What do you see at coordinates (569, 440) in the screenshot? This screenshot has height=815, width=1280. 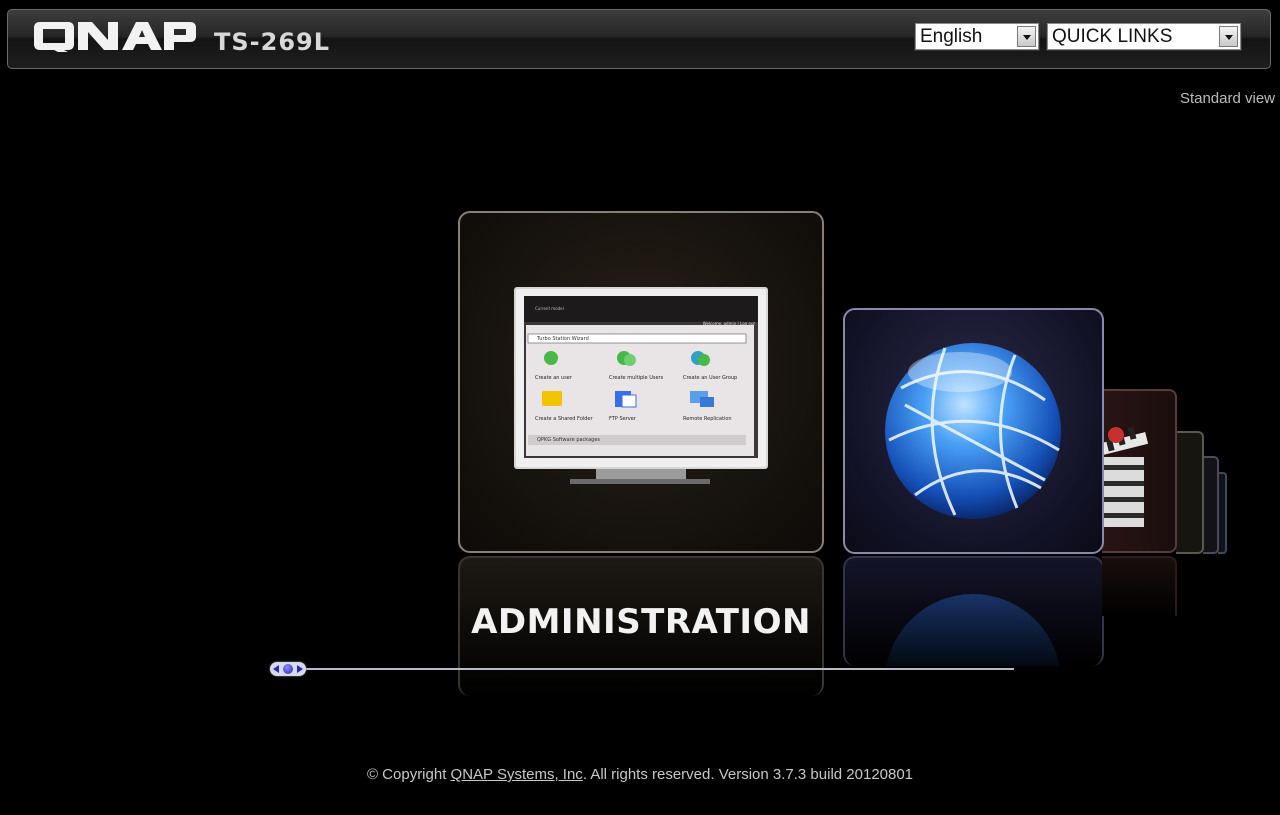 I see `screen-bottom-label: QPKG Software packages` at bounding box center [569, 440].